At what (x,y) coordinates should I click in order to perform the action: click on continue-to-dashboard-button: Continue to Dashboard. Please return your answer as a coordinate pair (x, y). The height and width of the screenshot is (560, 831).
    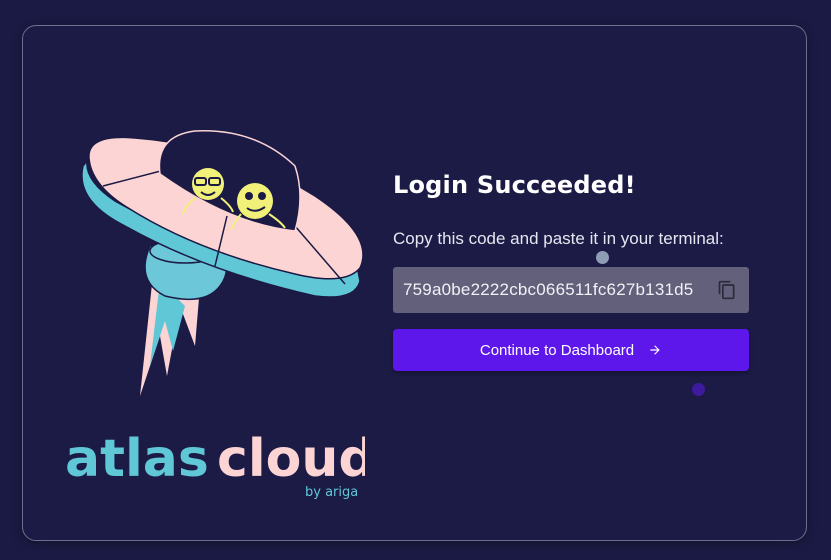
    Looking at the image, I should click on (571, 350).